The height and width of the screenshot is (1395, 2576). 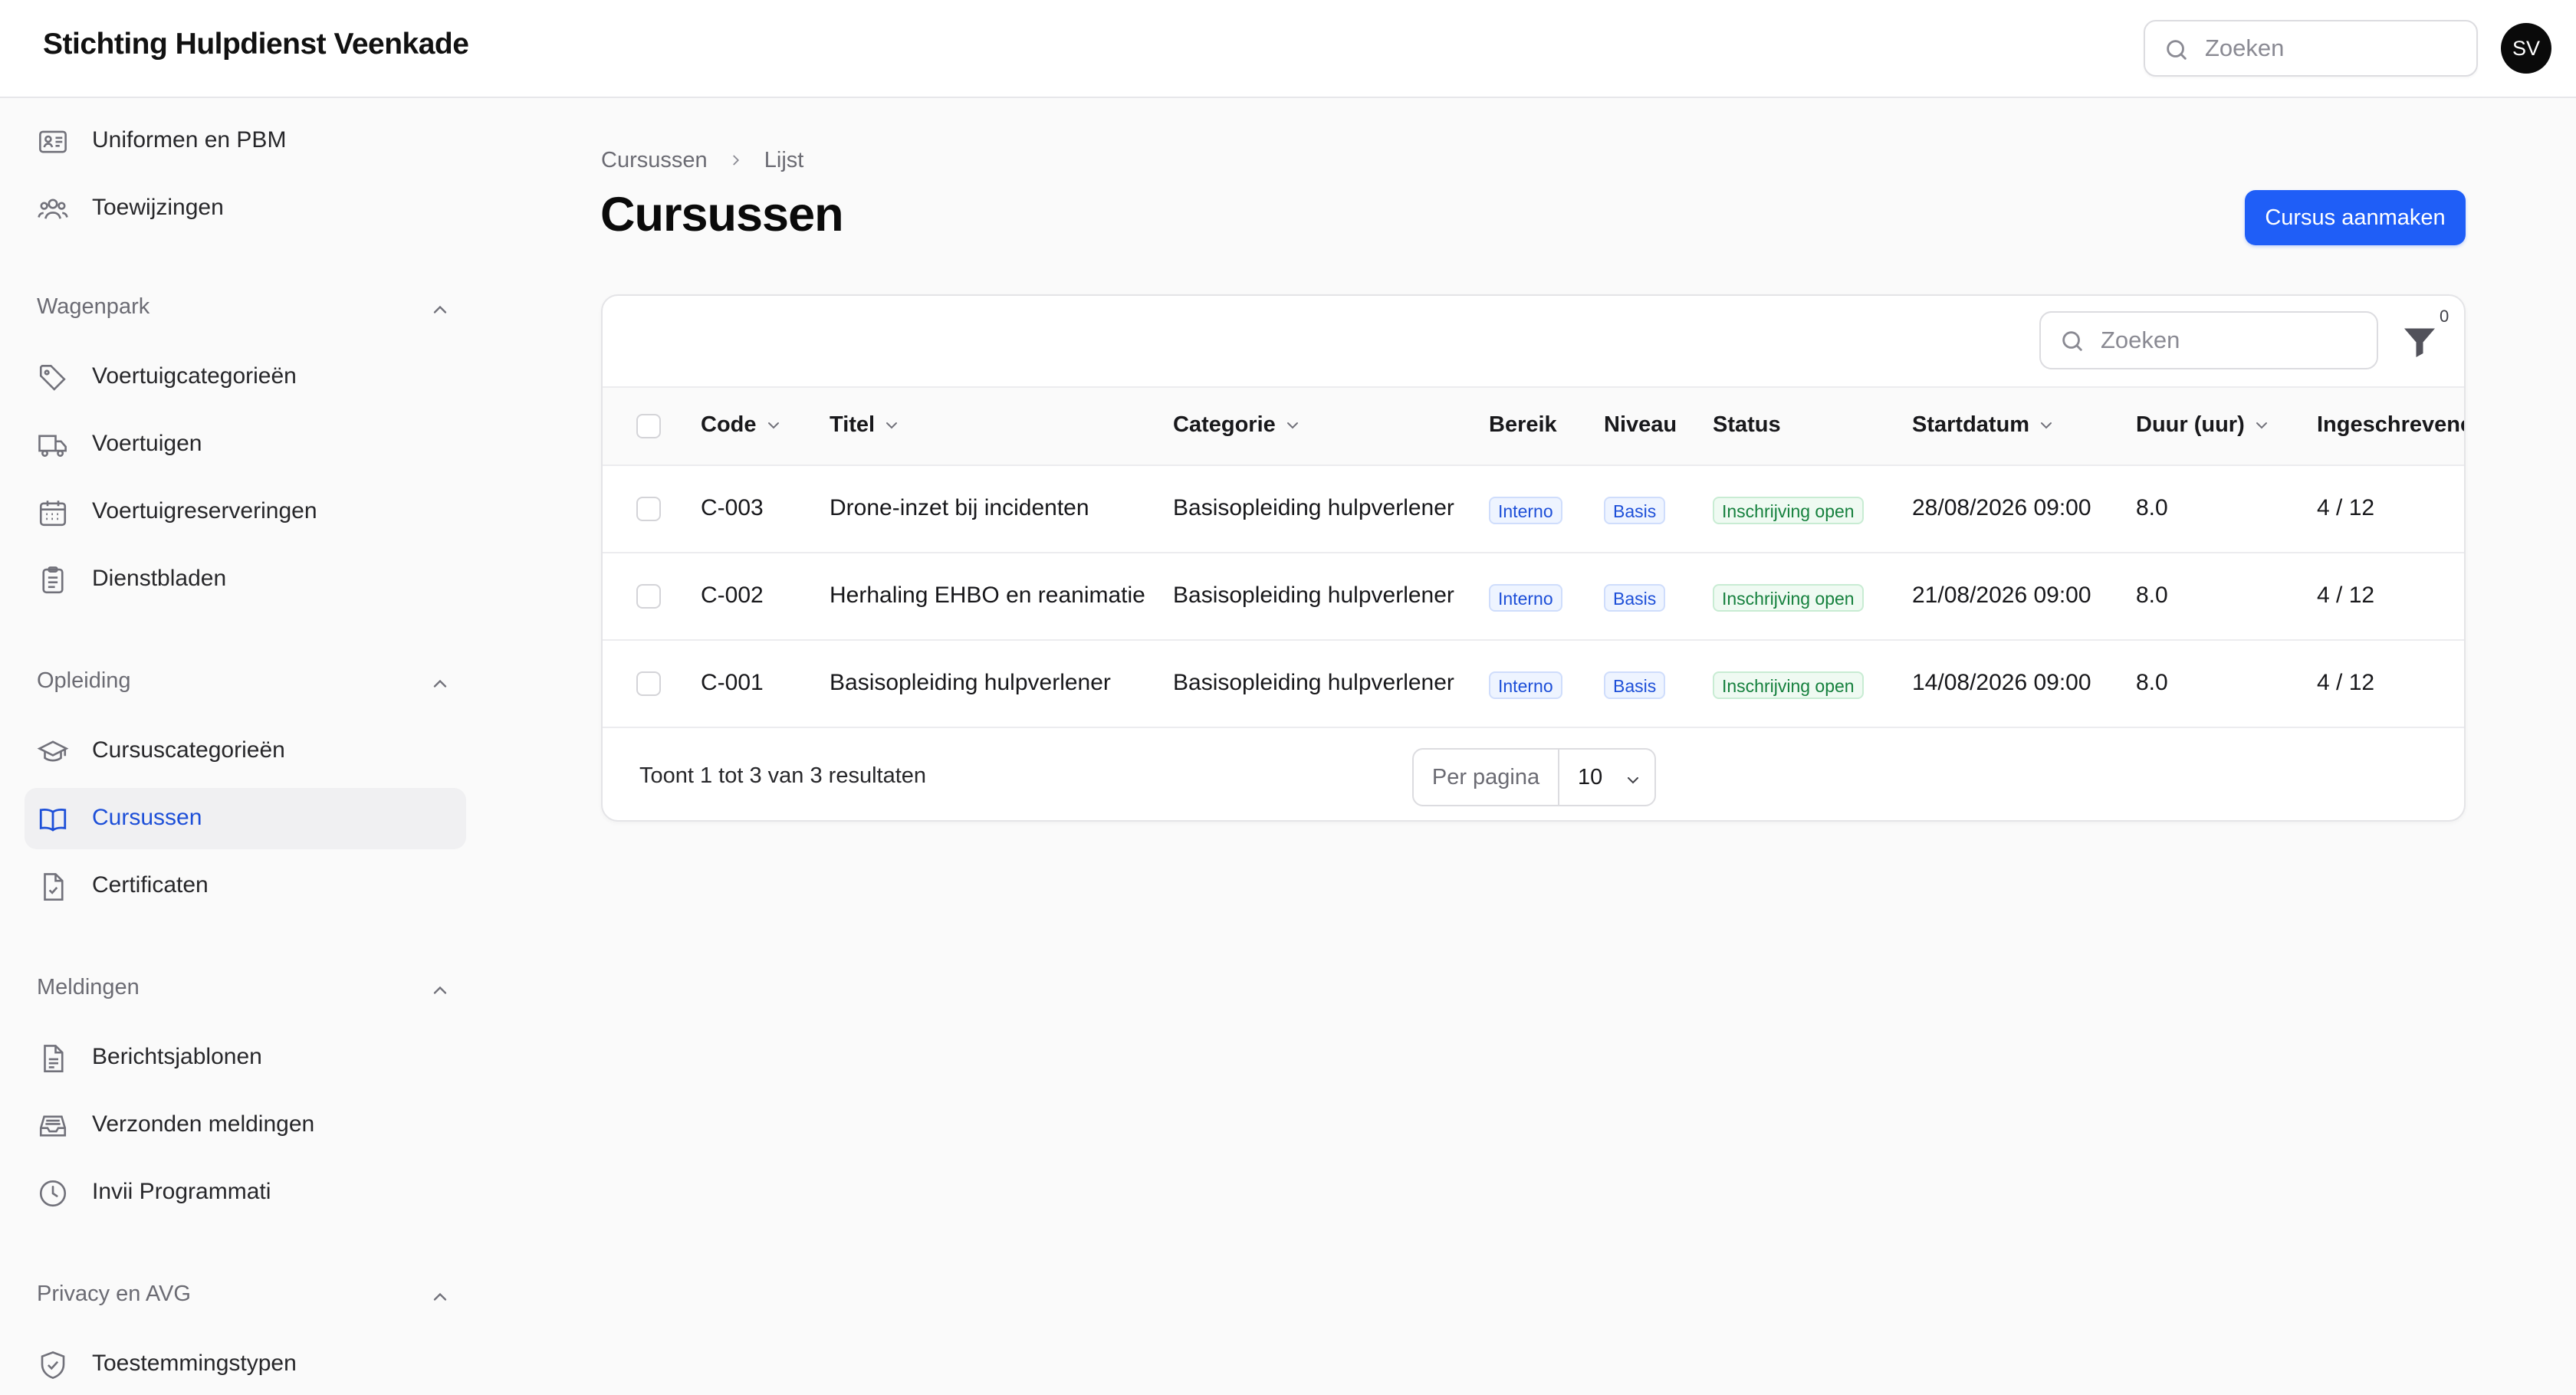 I want to click on table-search, so click(x=2208, y=340).